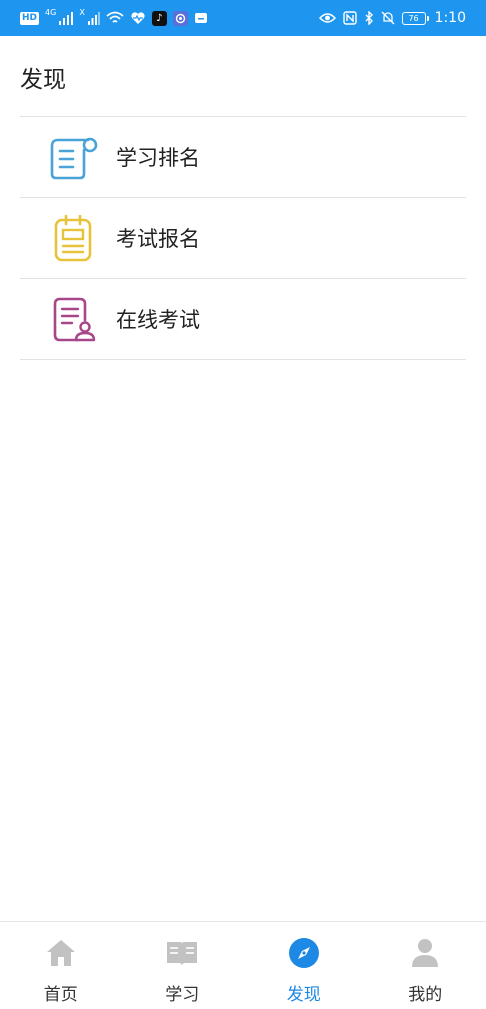 The height and width of the screenshot is (1009, 486). Describe the element at coordinates (350, 18) in the screenshot. I see `nfc-icon` at that location.